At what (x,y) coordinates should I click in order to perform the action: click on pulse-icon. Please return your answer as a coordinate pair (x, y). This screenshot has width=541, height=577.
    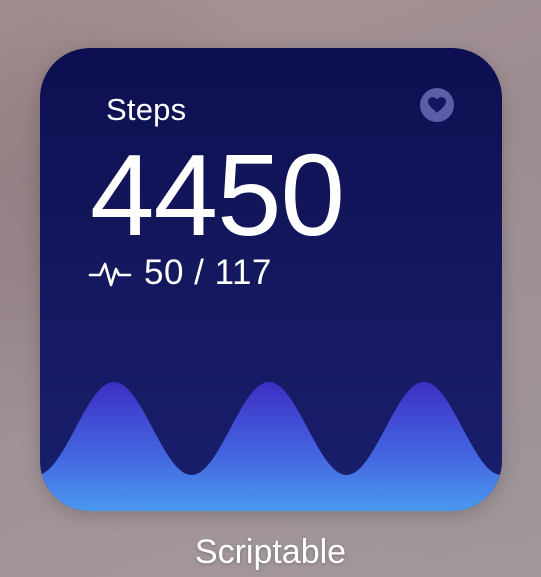
    Looking at the image, I should click on (110, 274).